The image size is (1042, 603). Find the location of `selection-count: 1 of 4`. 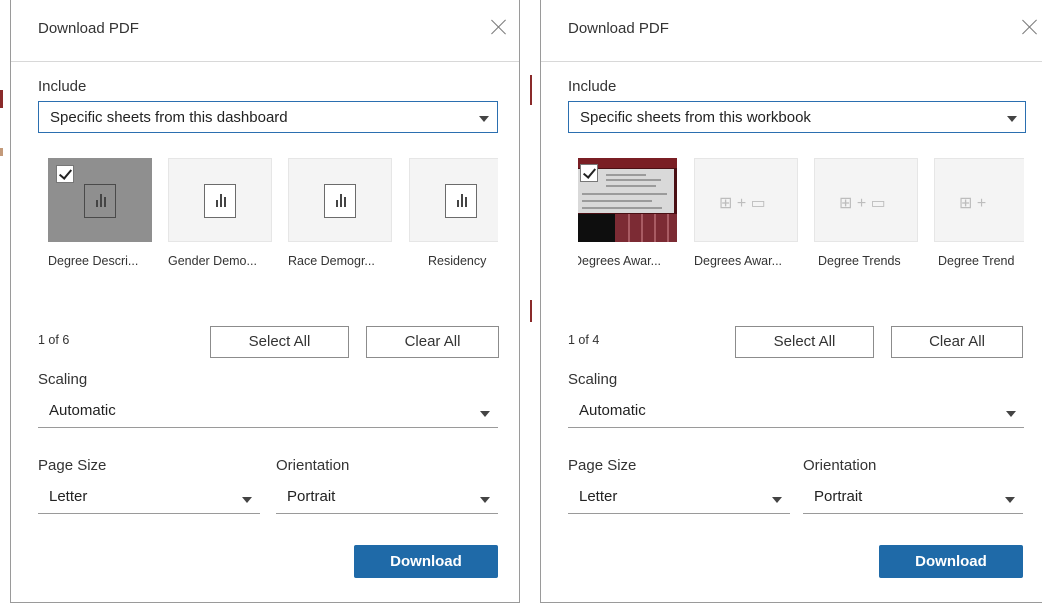

selection-count: 1 of 4 is located at coordinates (584, 340).